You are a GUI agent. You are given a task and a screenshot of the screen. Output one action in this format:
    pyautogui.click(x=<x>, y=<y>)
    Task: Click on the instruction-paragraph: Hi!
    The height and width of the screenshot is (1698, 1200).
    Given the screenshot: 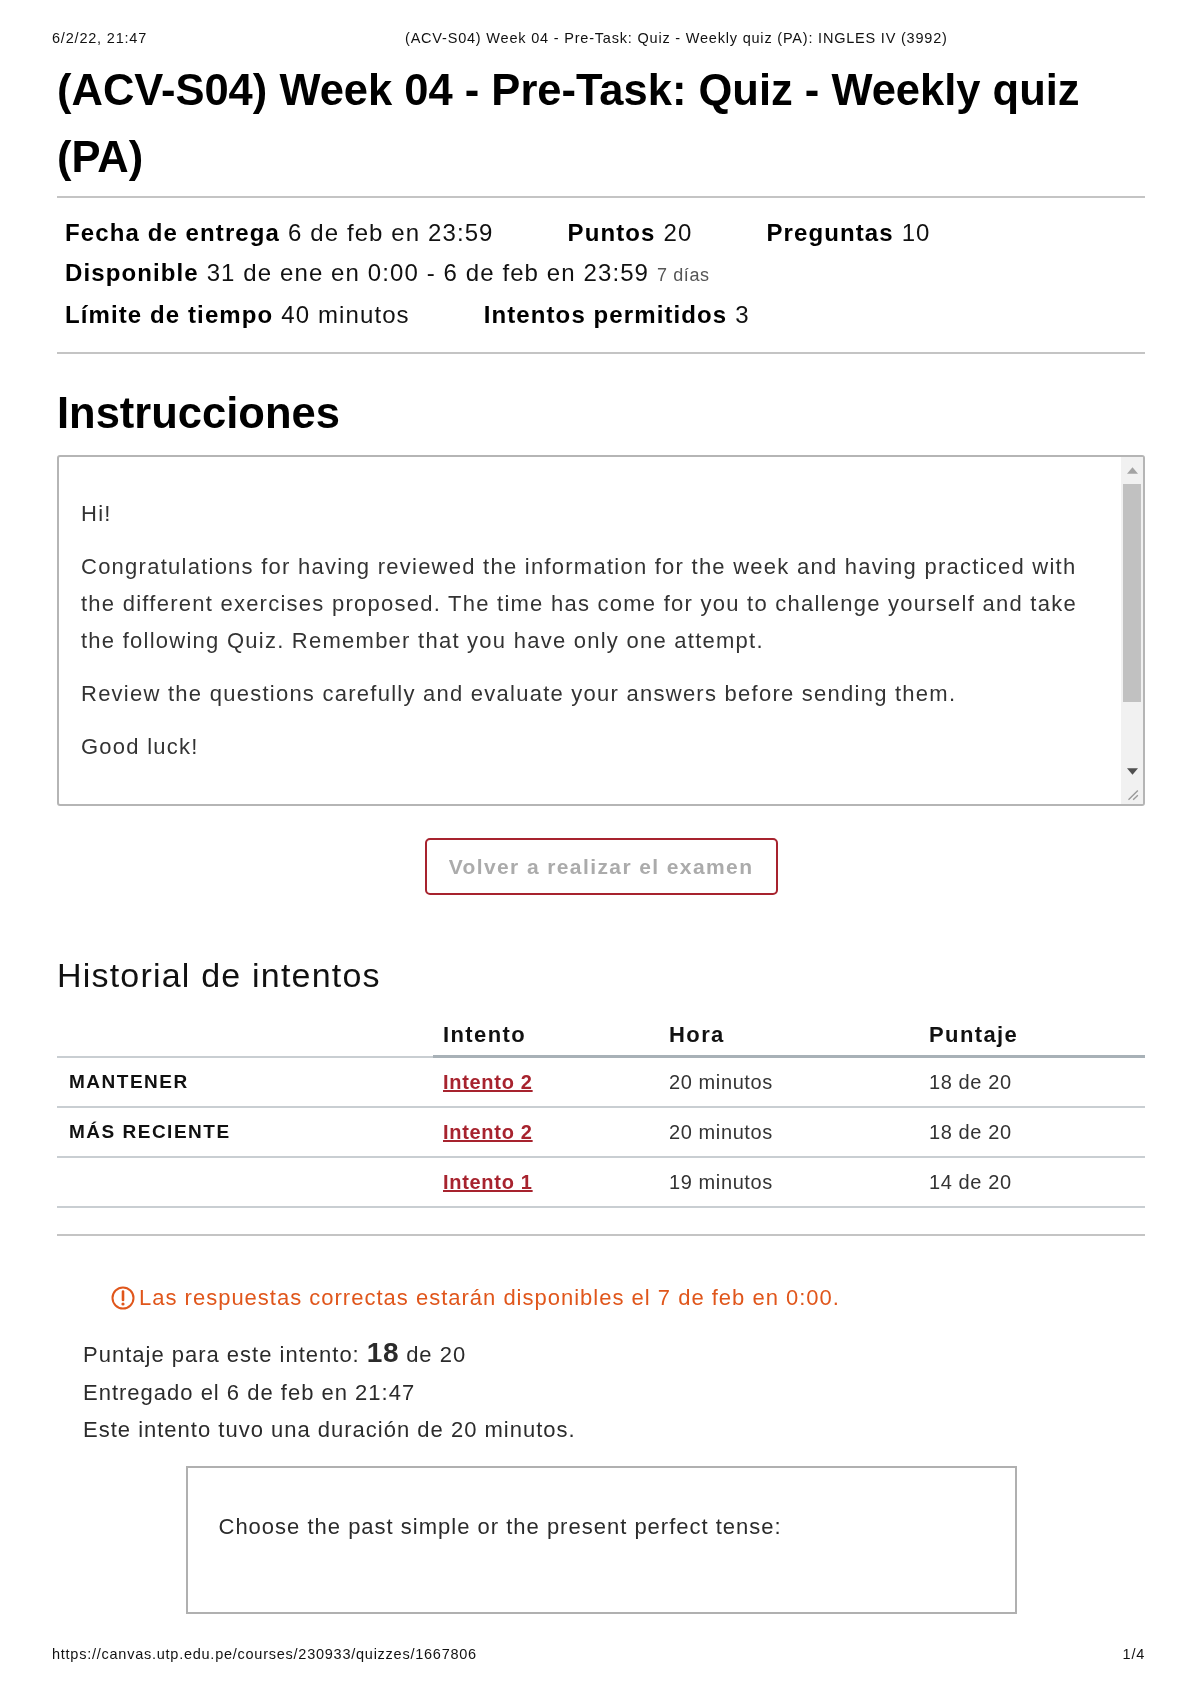 What is the action you would take?
    pyautogui.click(x=97, y=514)
    